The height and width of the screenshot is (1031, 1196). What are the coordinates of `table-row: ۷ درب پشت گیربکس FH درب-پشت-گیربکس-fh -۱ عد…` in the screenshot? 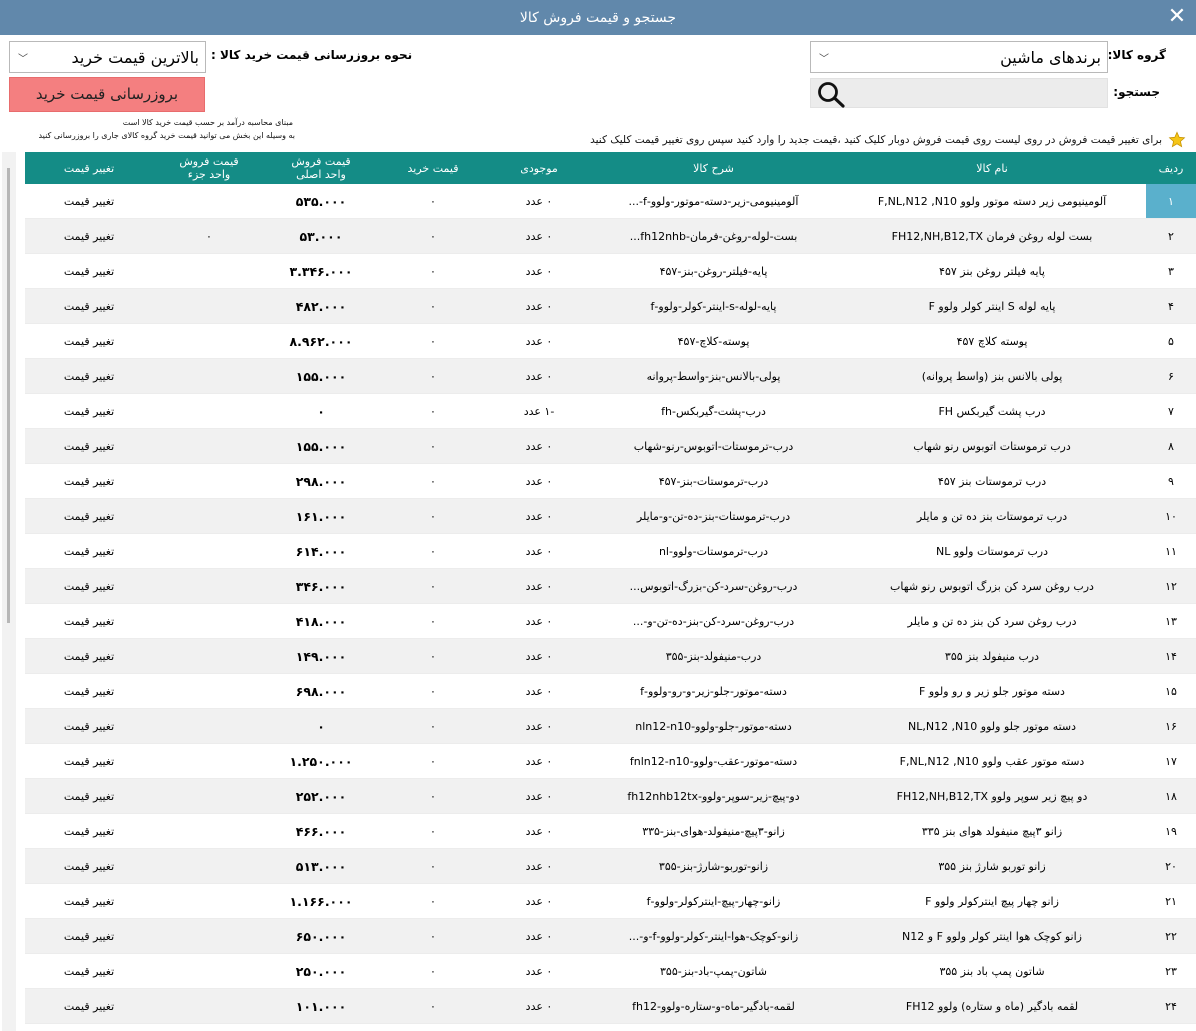 It's located at (610, 411).